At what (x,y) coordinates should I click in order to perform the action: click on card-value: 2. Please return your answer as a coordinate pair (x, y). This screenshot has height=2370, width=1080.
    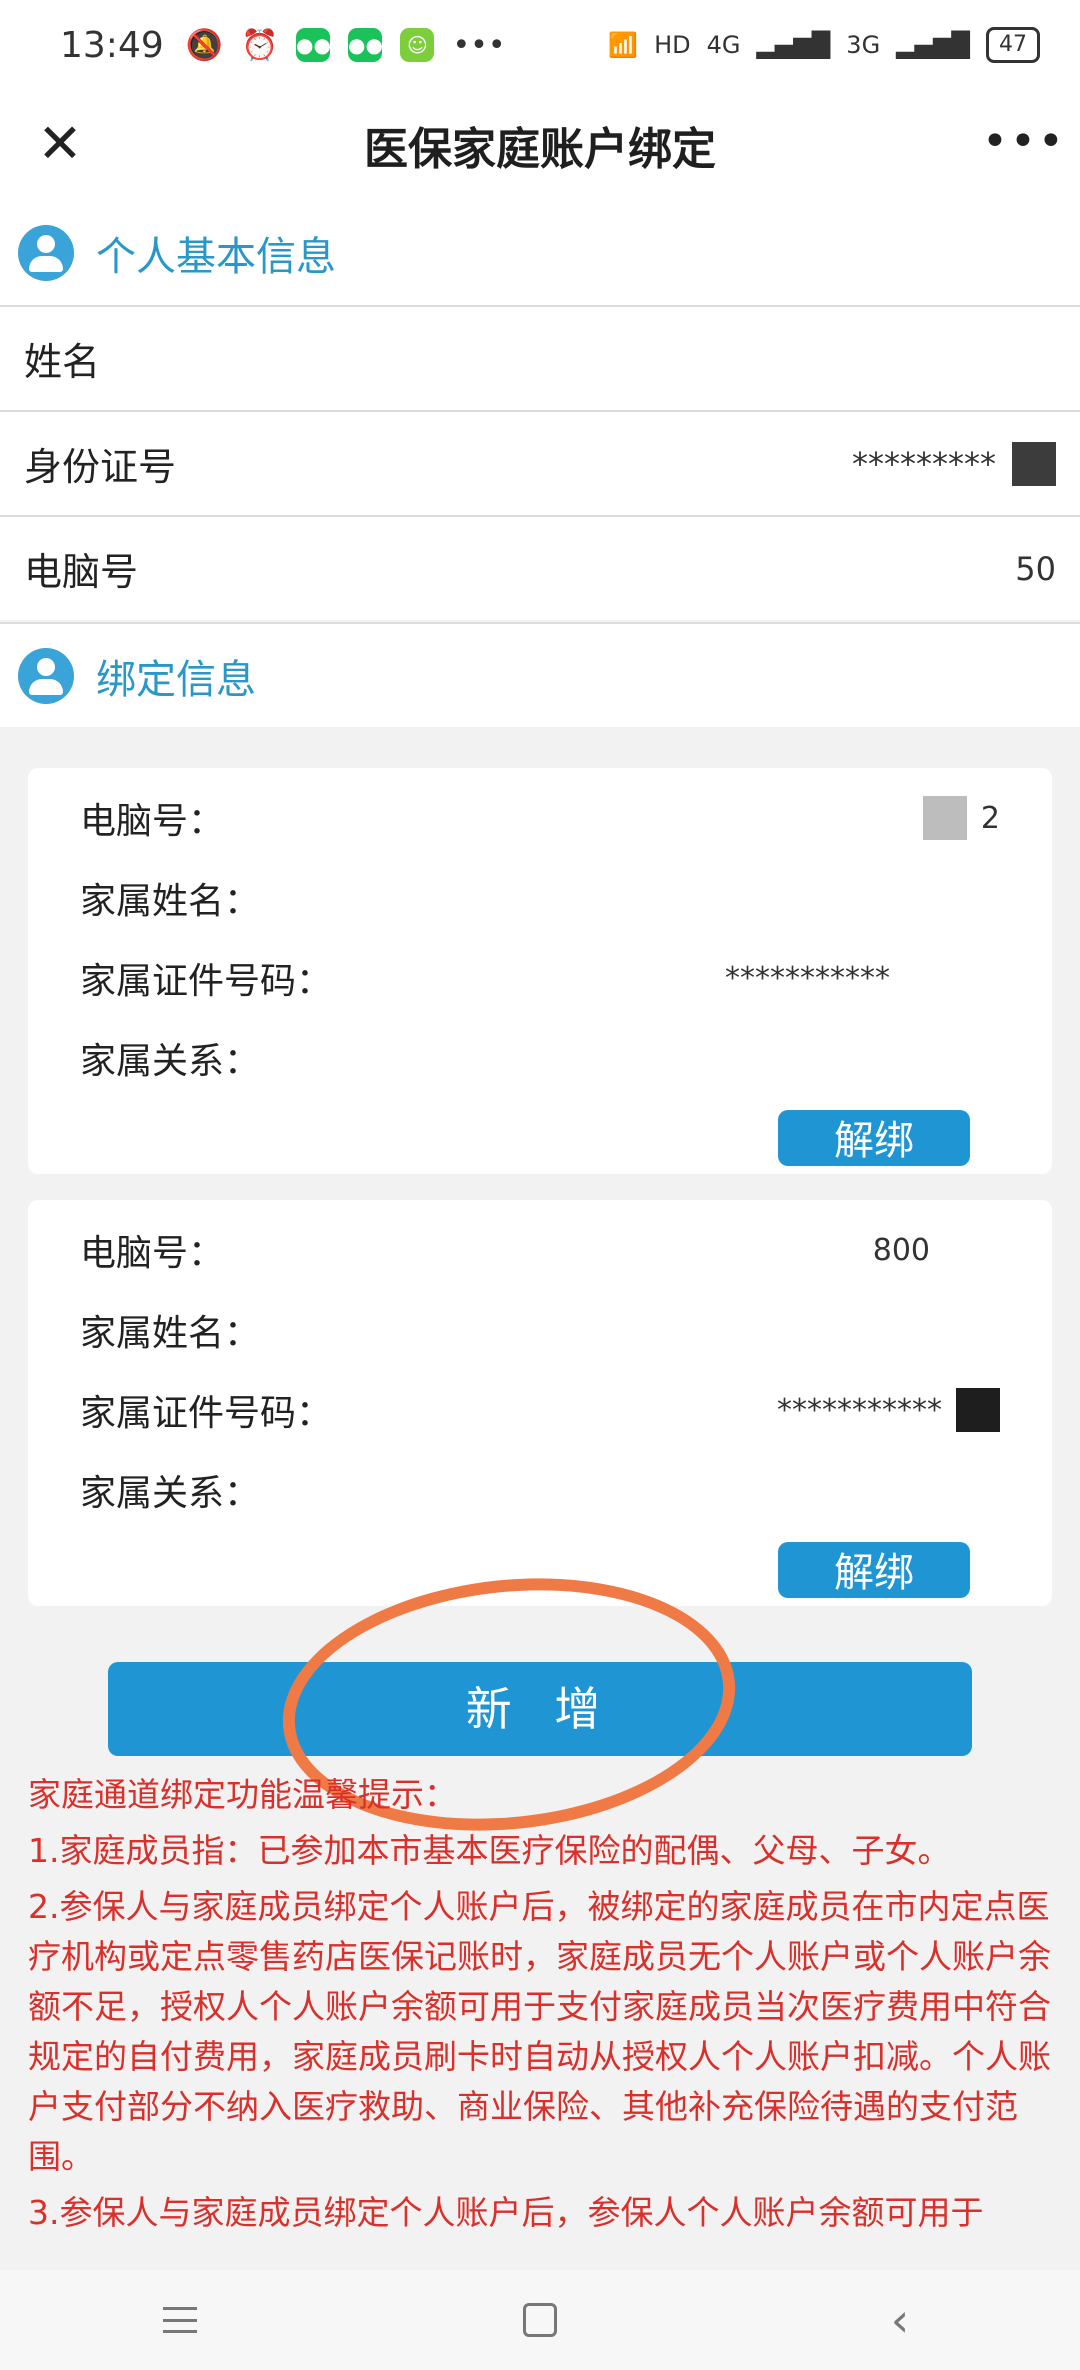
    Looking at the image, I should click on (961, 818).